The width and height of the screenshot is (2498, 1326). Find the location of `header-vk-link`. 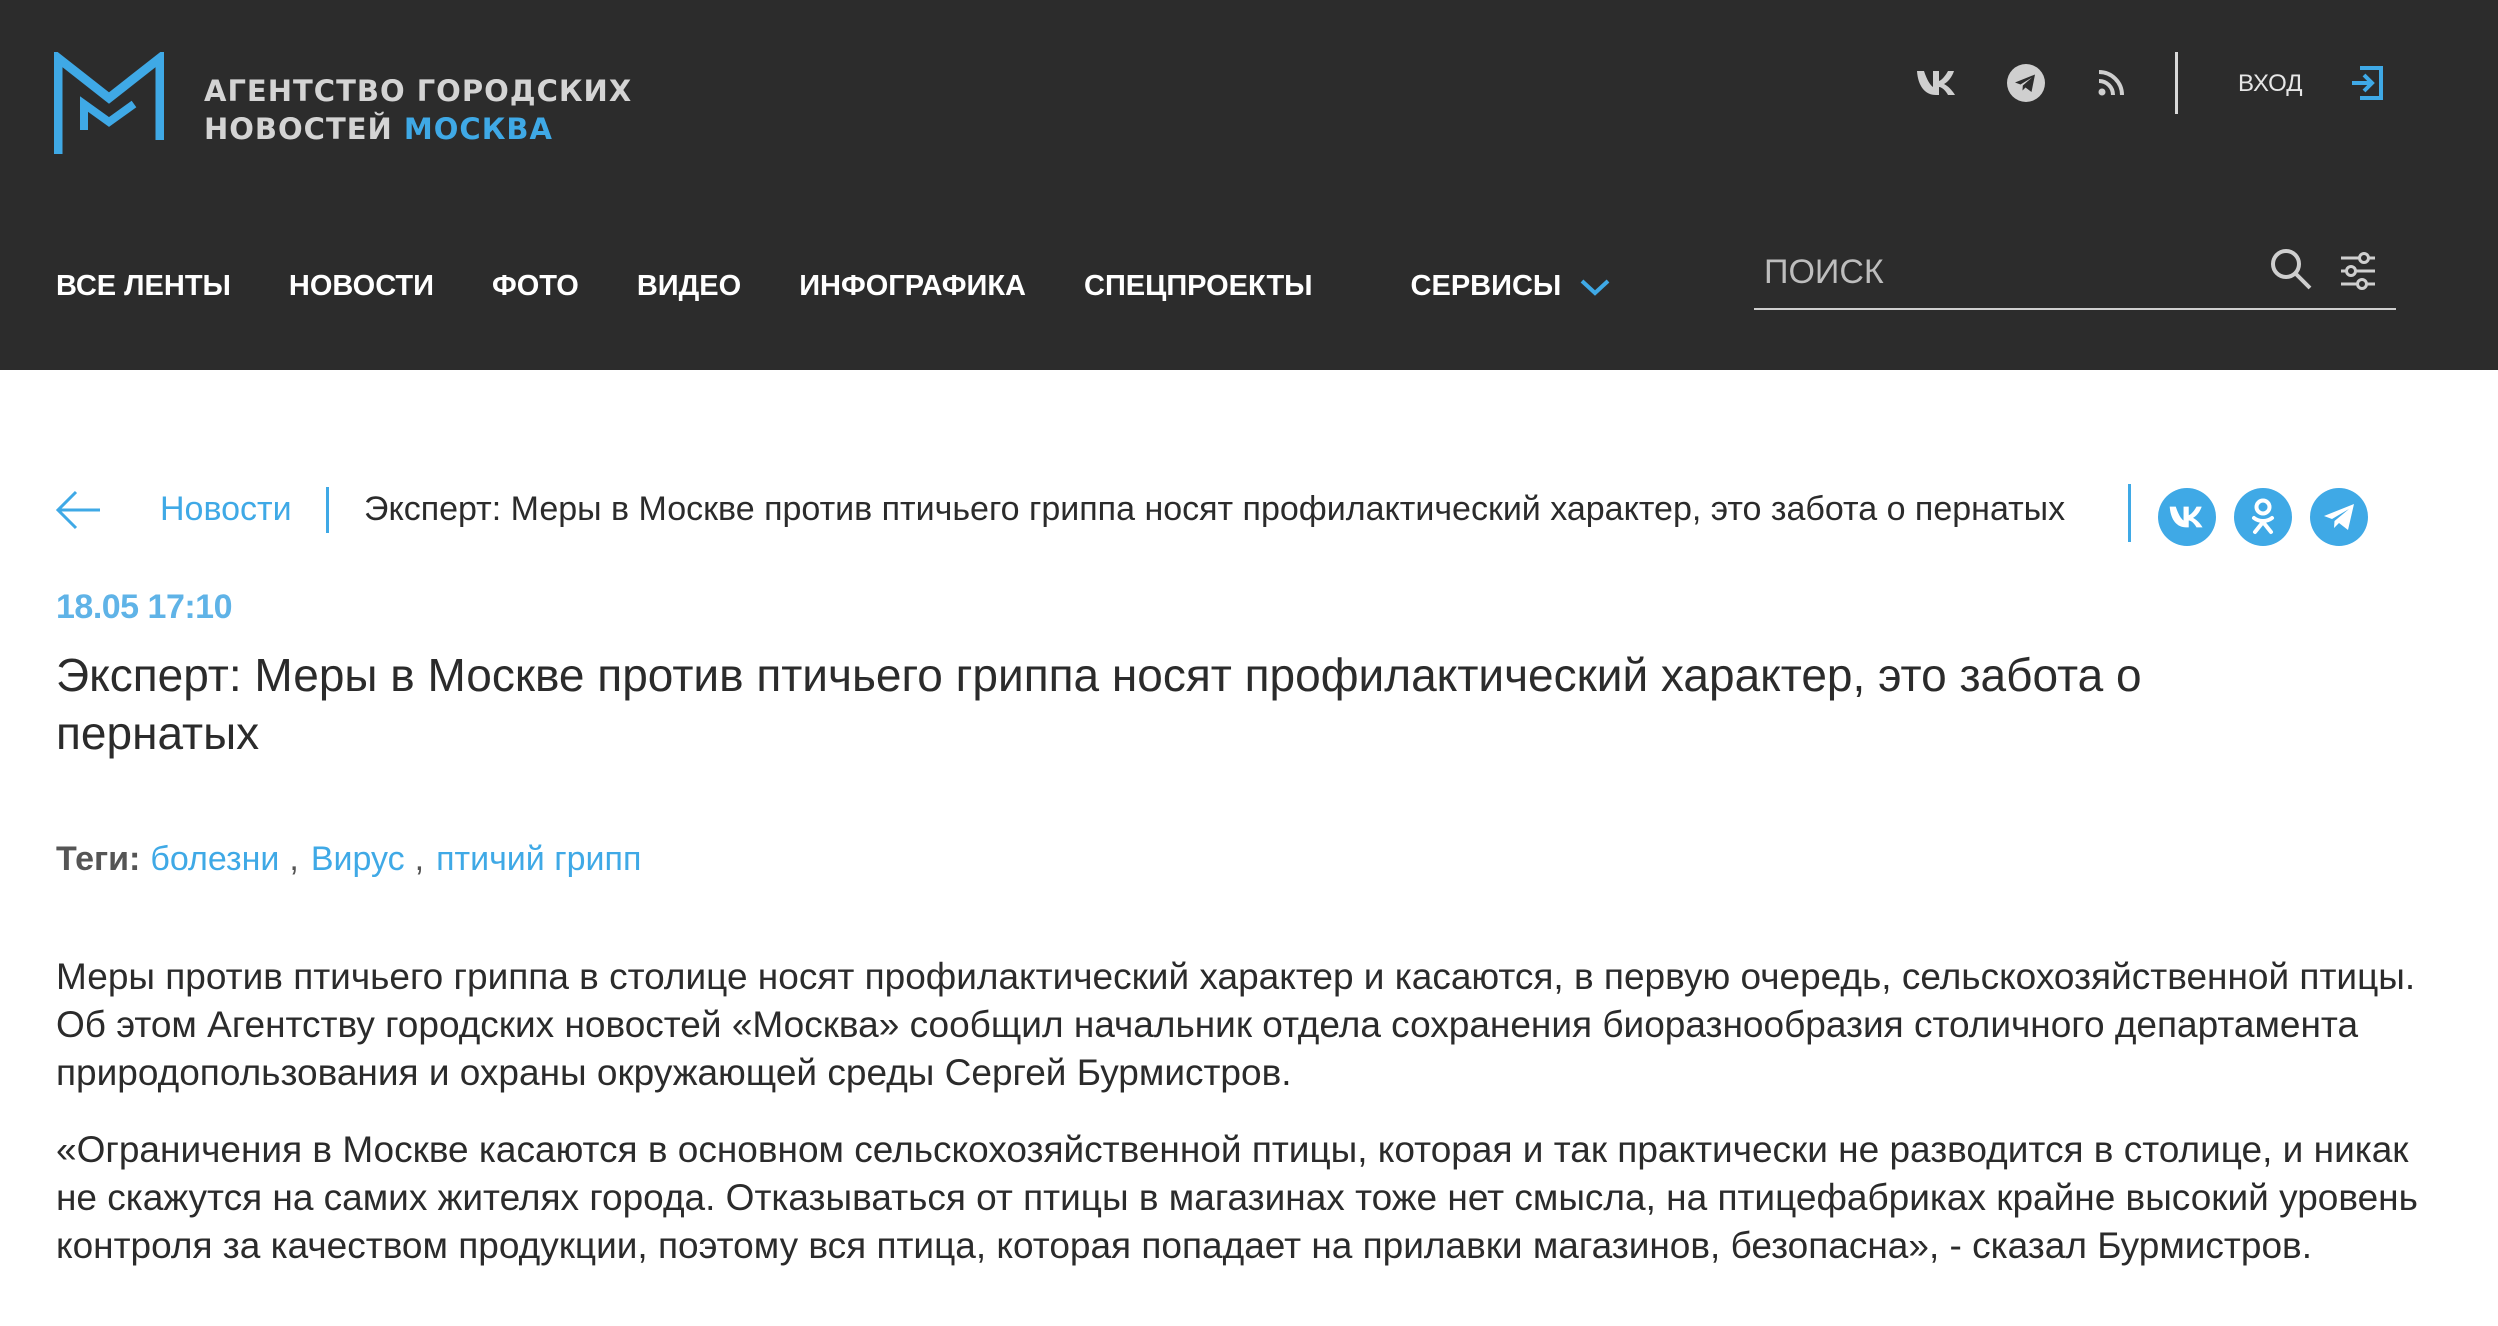

header-vk-link is located at coordinates (1937, 83).